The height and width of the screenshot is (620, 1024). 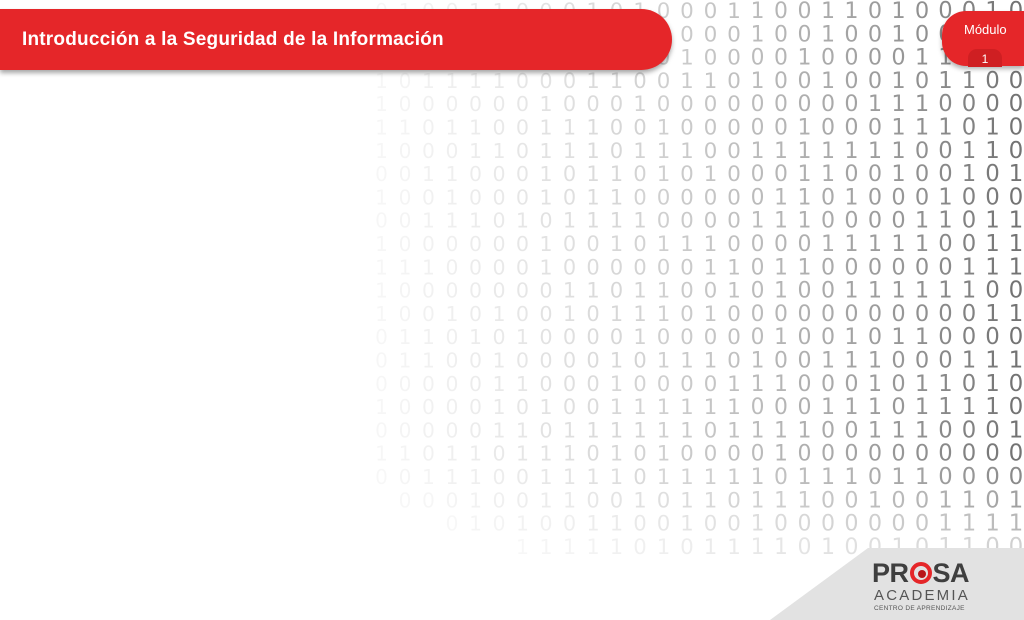 What do you see at coordinates (985, 58) in the screenshot?
I see `module-number: 1` at bounding box center [985, 58].